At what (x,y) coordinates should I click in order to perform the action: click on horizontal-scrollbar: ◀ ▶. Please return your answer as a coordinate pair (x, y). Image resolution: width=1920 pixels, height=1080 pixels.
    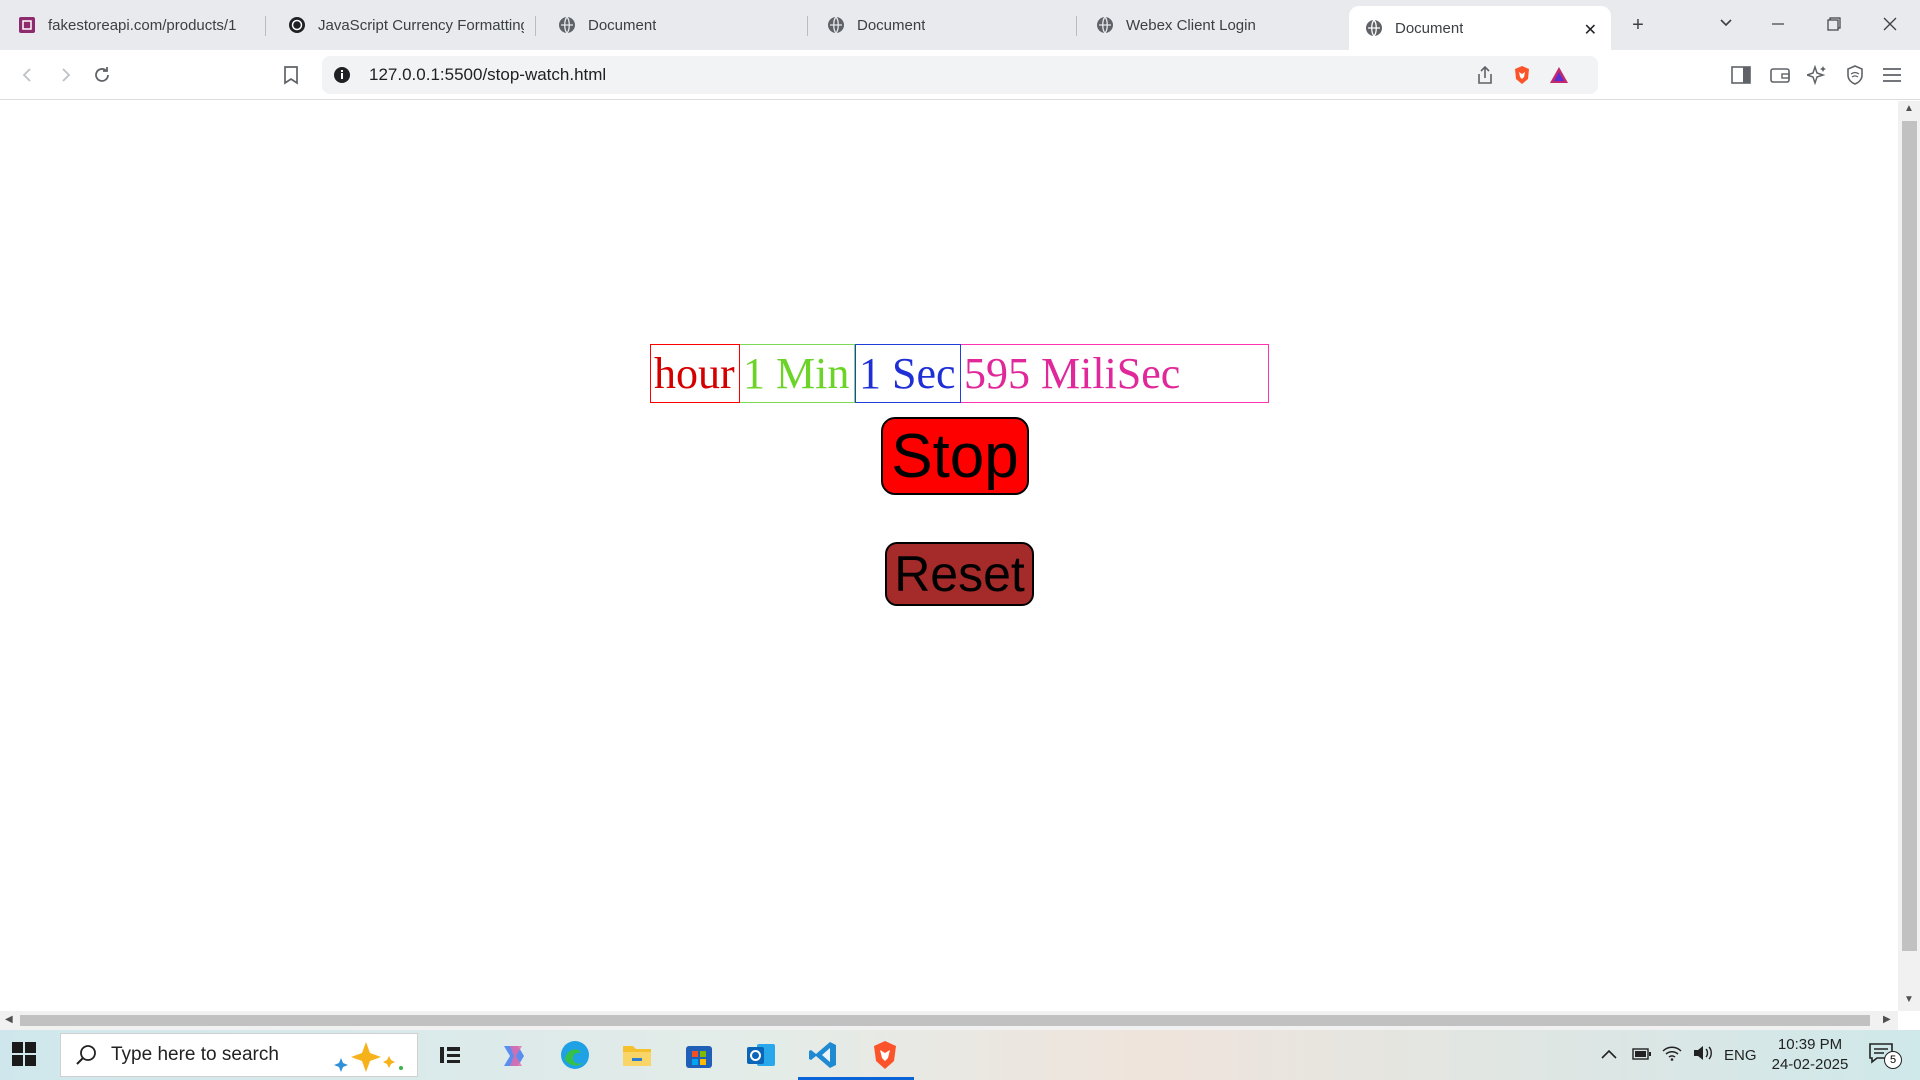
    Looking at the image, I should click on (949, 1020).